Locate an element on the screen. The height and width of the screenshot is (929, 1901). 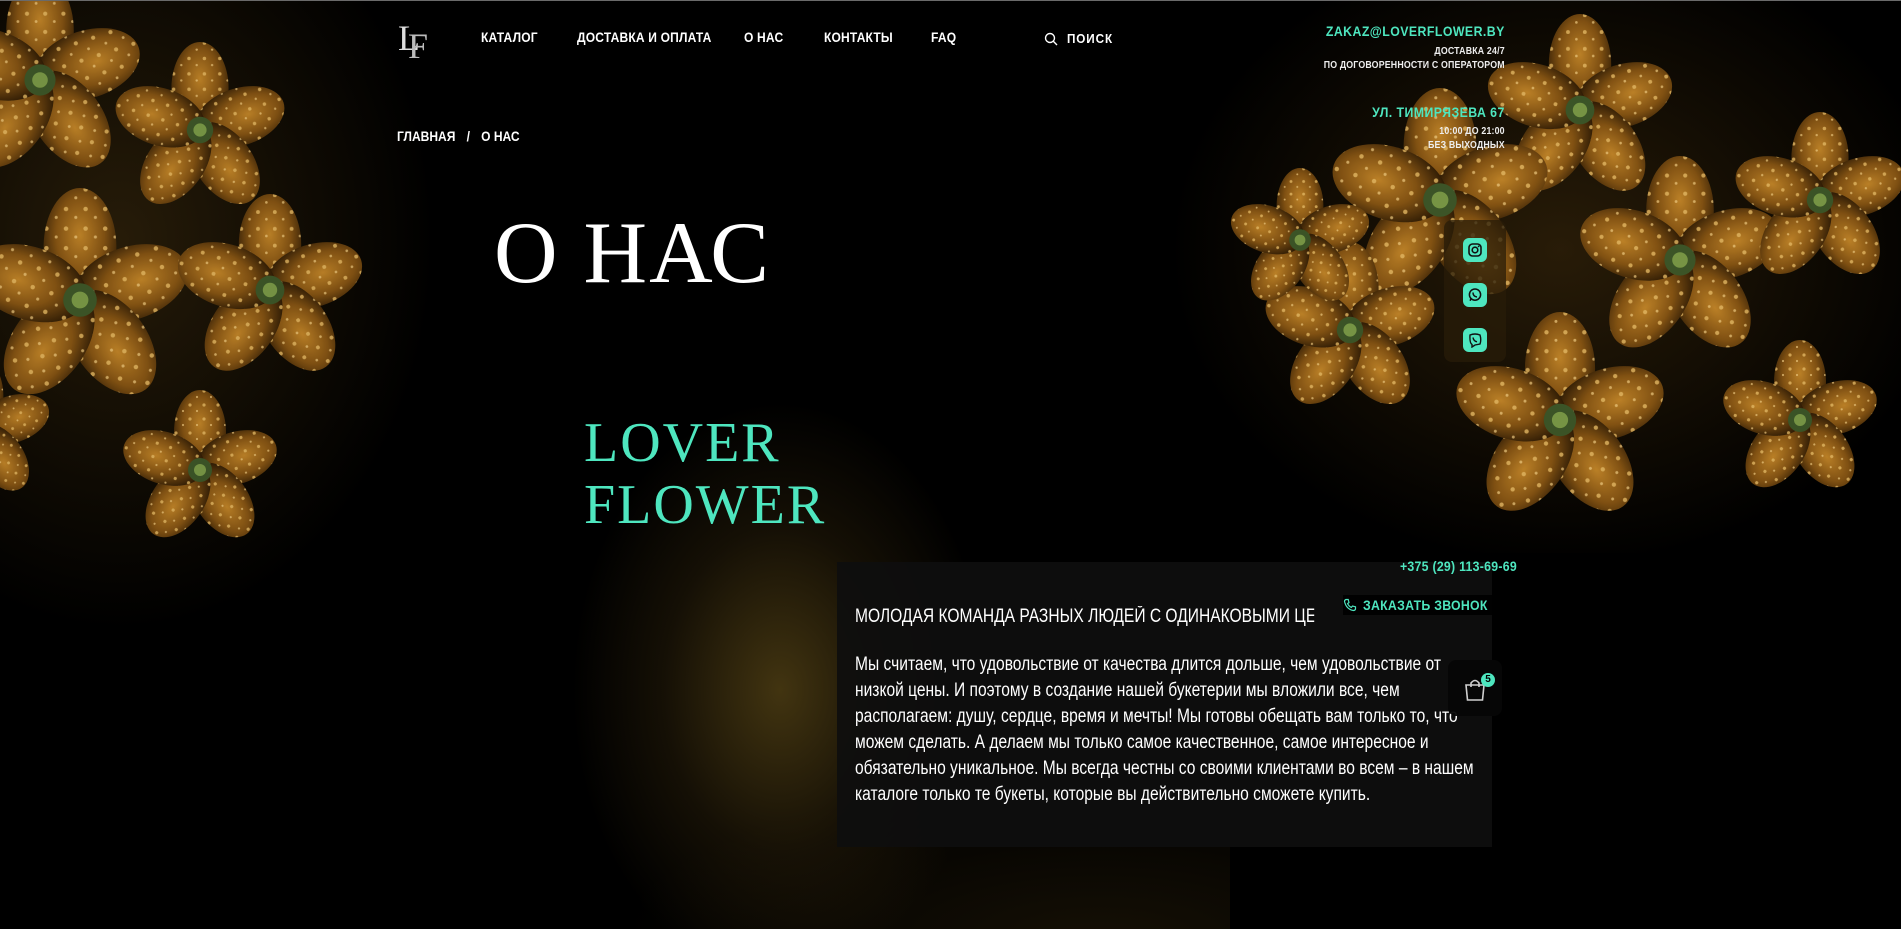
phone-number: +375 (29) 113-69-69 is located at coordinates (1458, 566).